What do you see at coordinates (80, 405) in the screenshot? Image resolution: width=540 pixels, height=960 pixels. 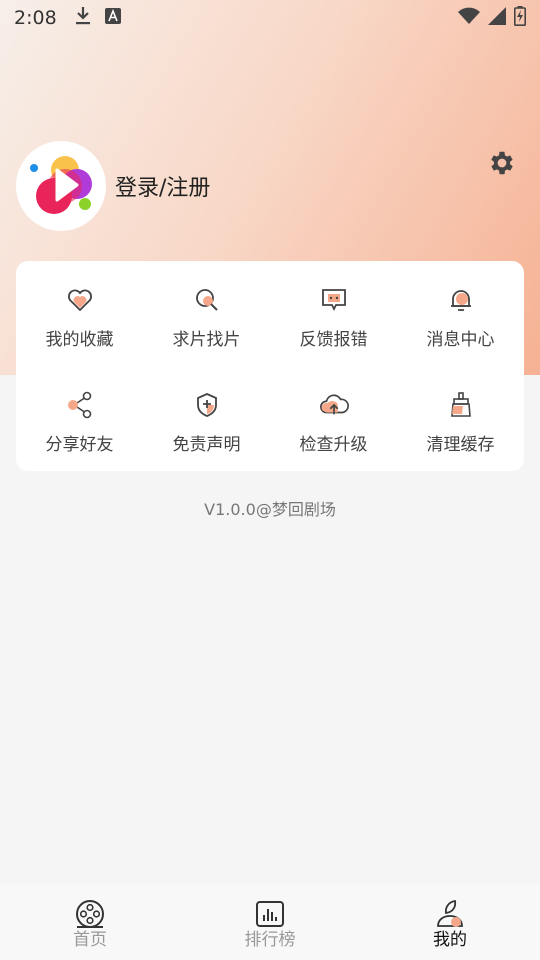 I see `share-icon` at bounding box center [80, 405].